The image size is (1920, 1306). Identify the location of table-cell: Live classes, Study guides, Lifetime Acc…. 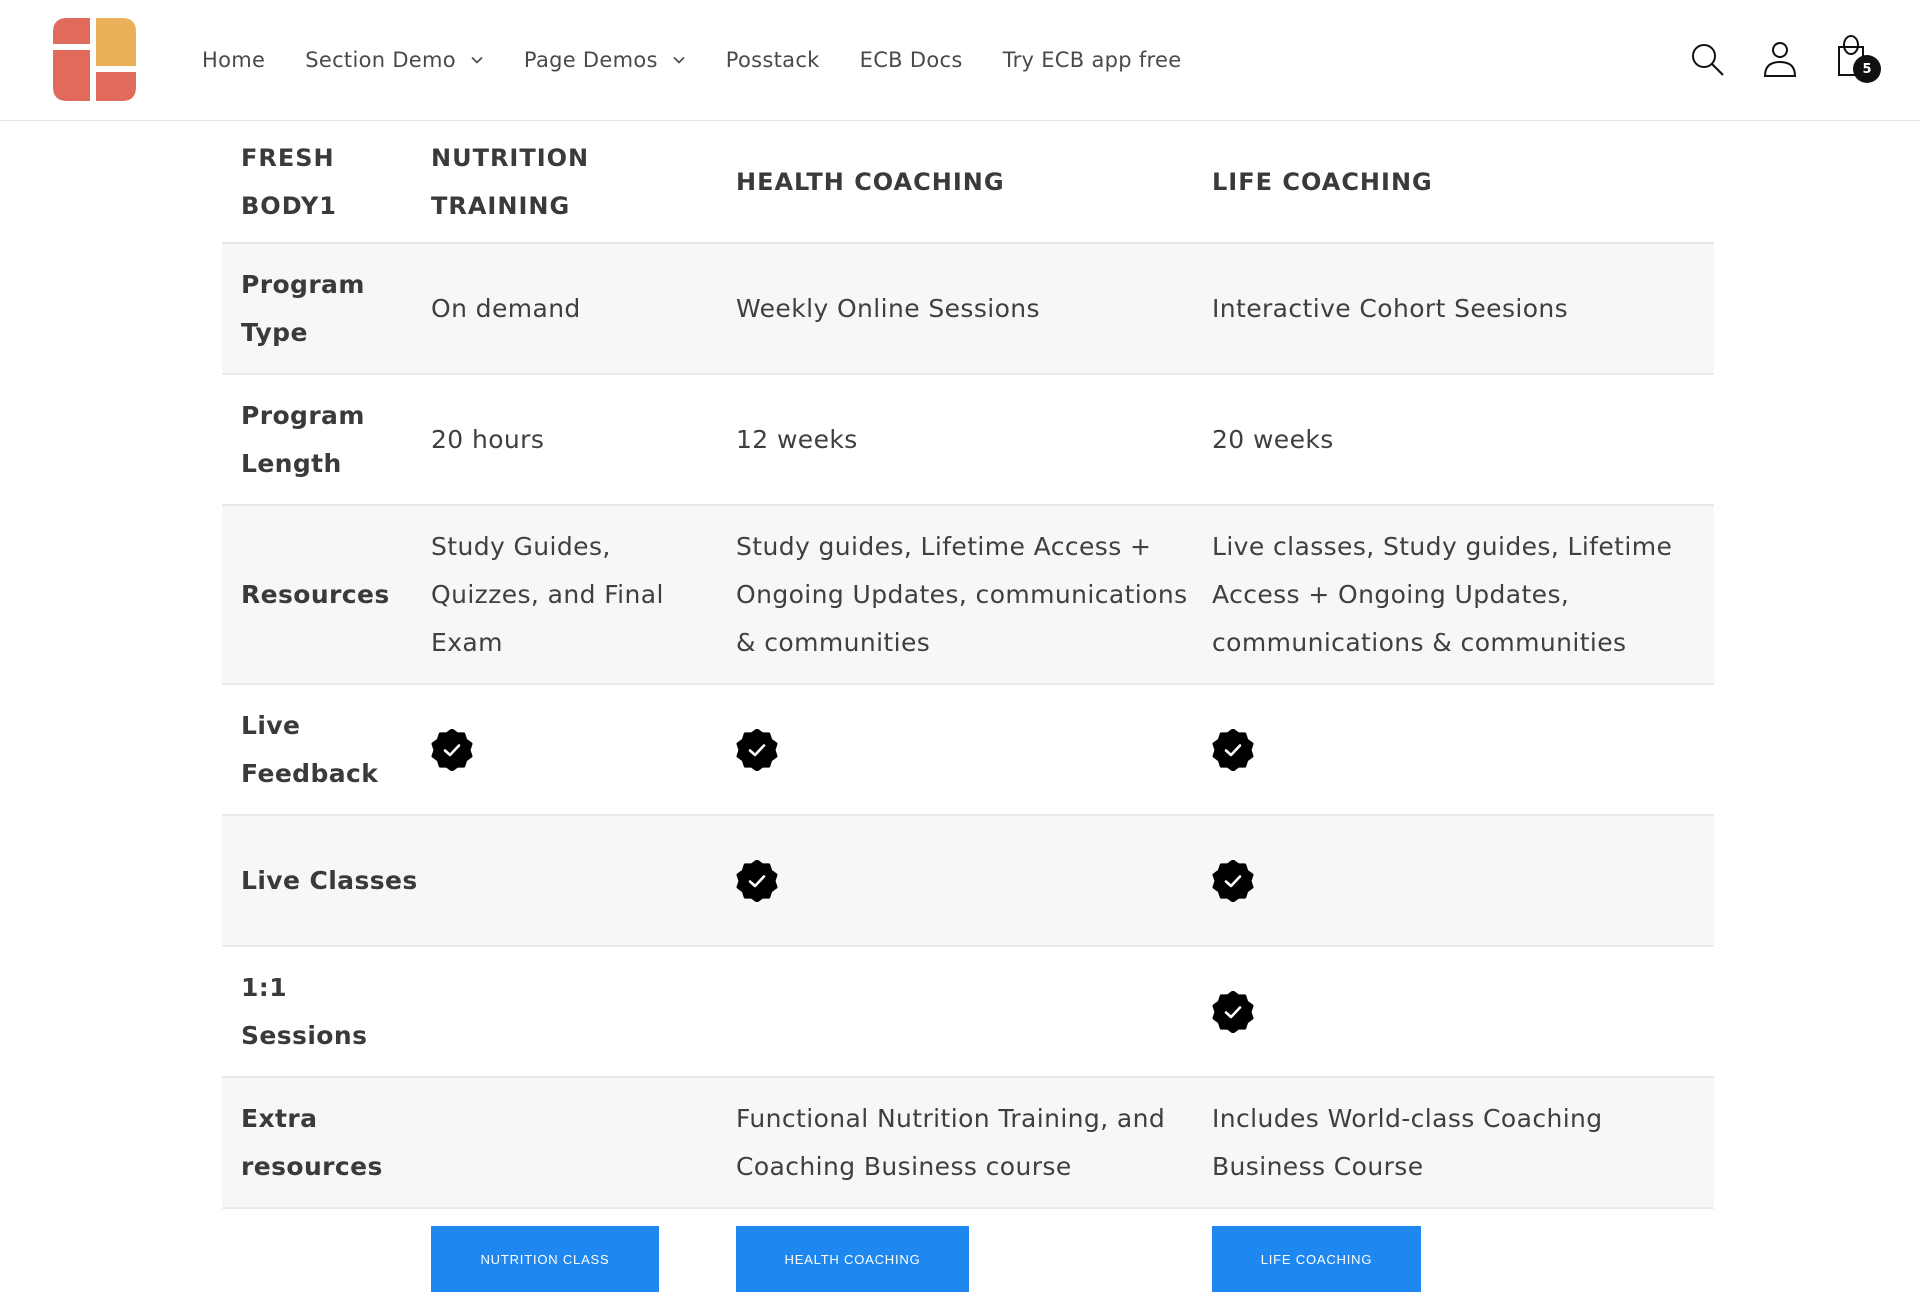
(1442, 594).